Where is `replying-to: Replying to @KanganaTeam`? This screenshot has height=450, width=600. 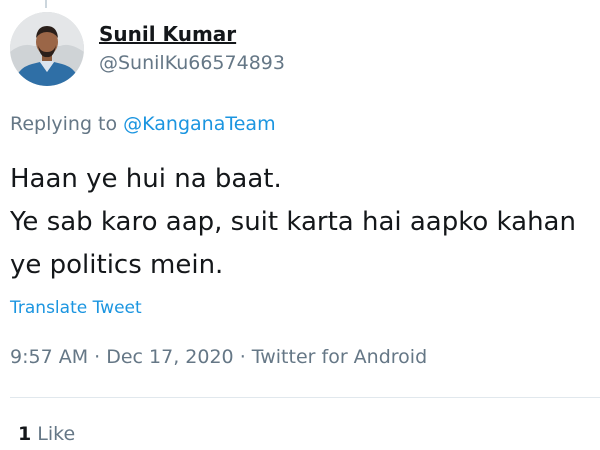
replying-to: Replying to @KanganaTeam is located at coordinates (143, 124).